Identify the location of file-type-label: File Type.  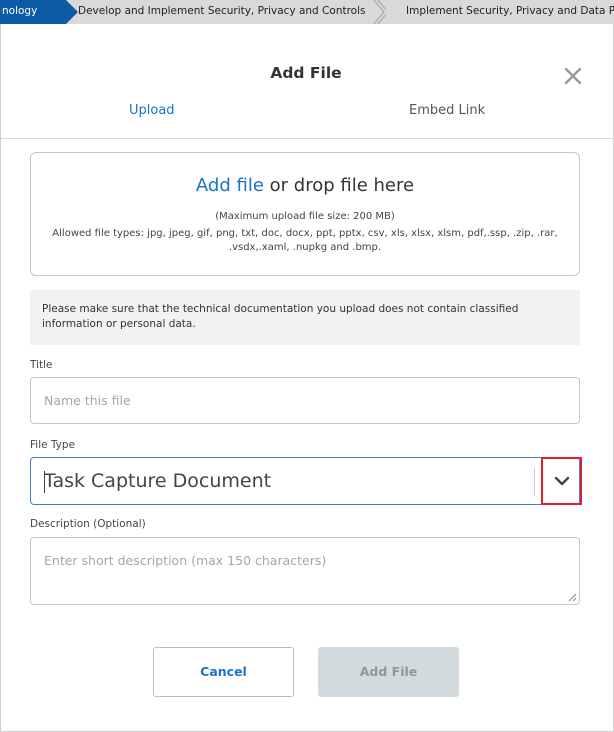
(53, 445).